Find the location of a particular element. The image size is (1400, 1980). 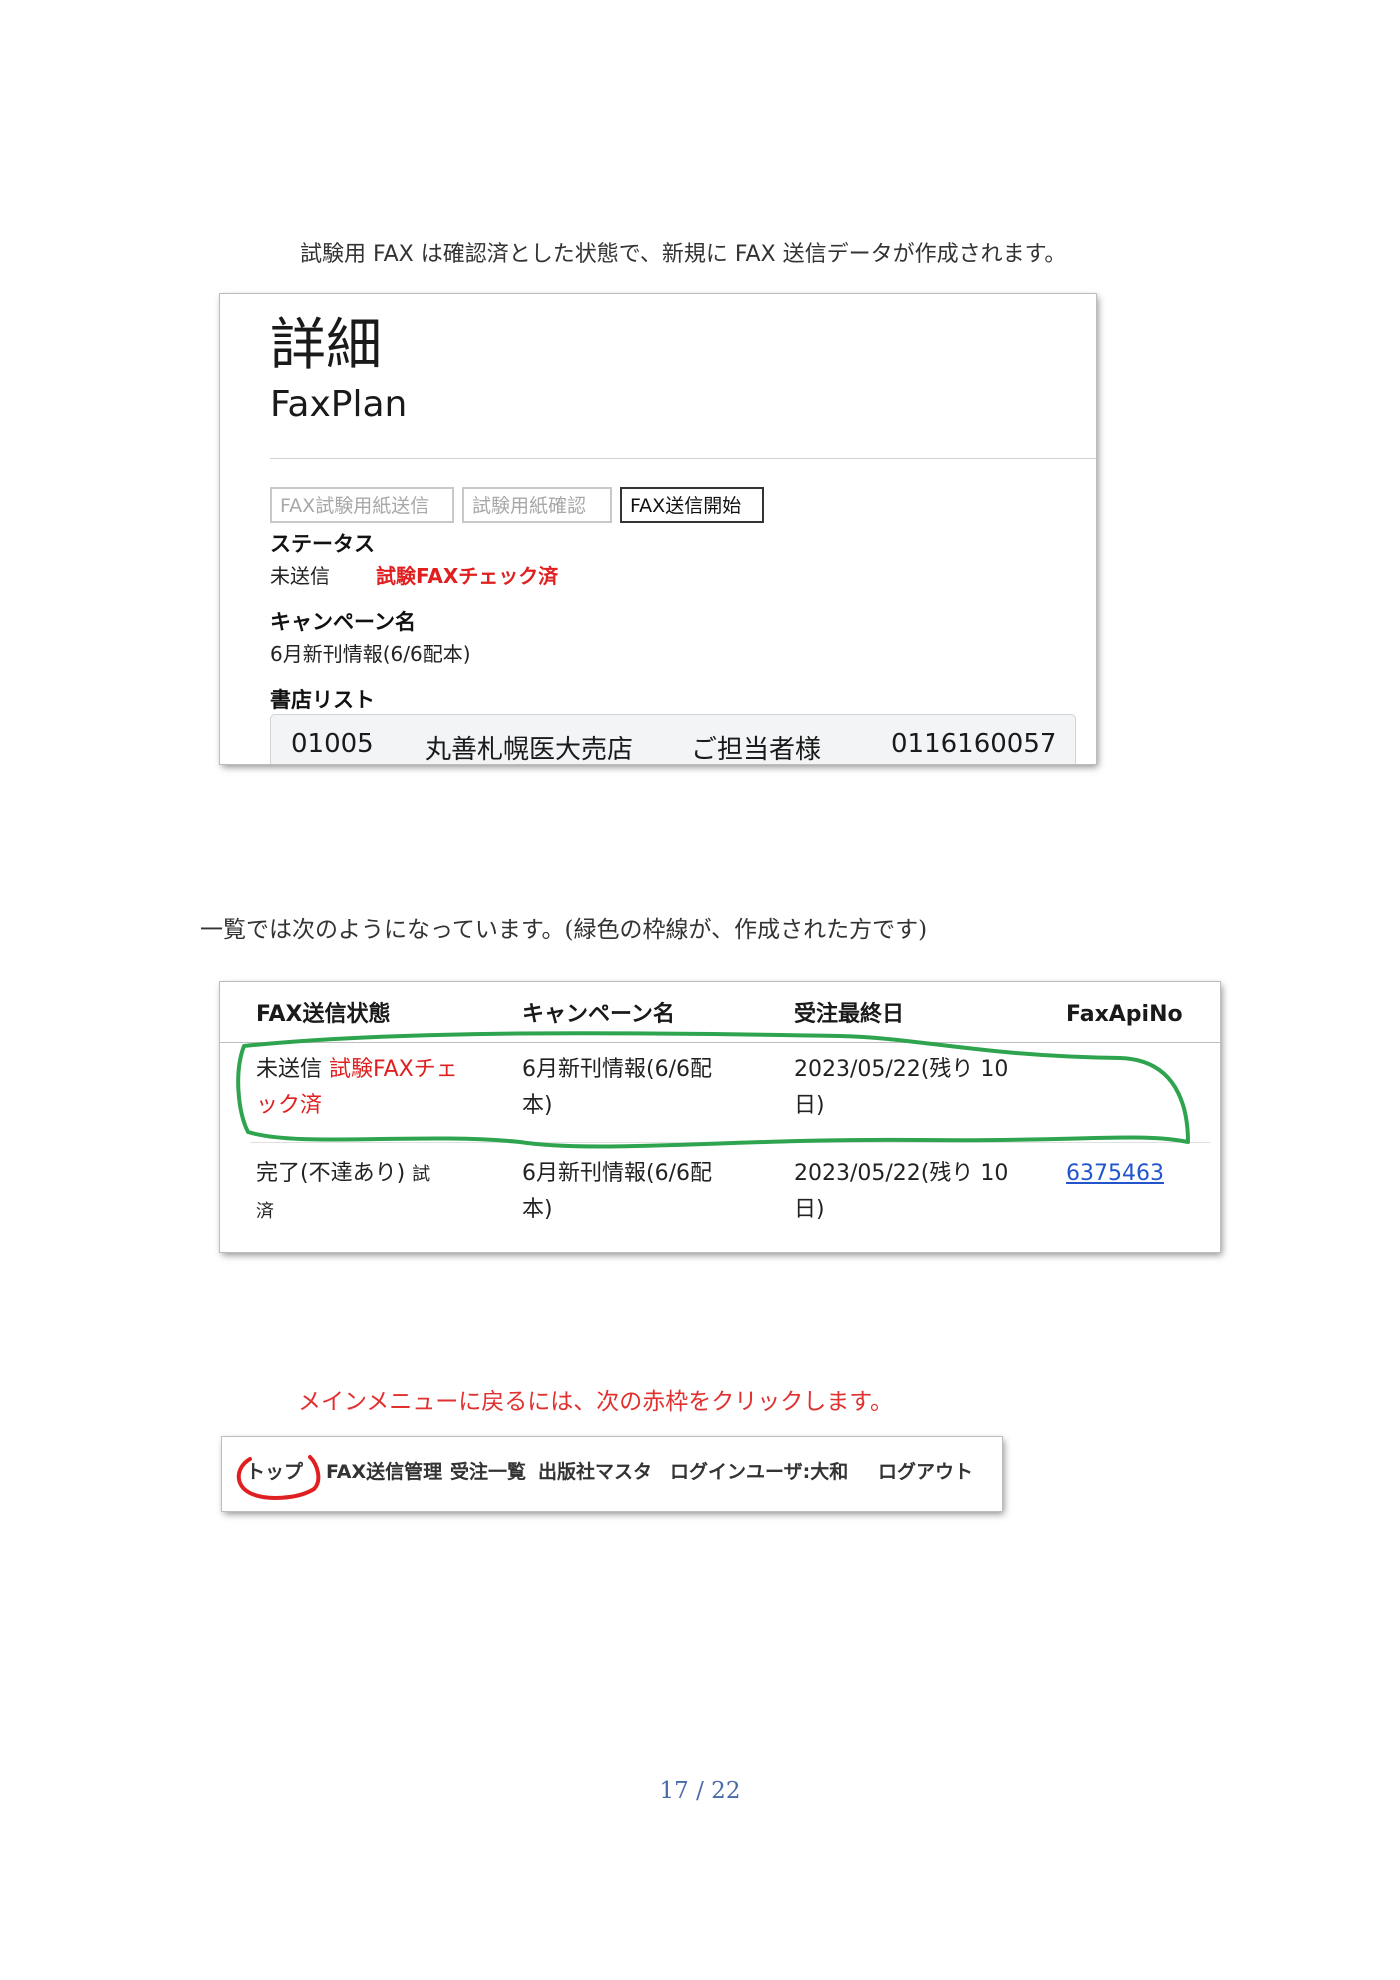

status-flag: 試験FAXチェック済 is located at coordinates (467, 576).